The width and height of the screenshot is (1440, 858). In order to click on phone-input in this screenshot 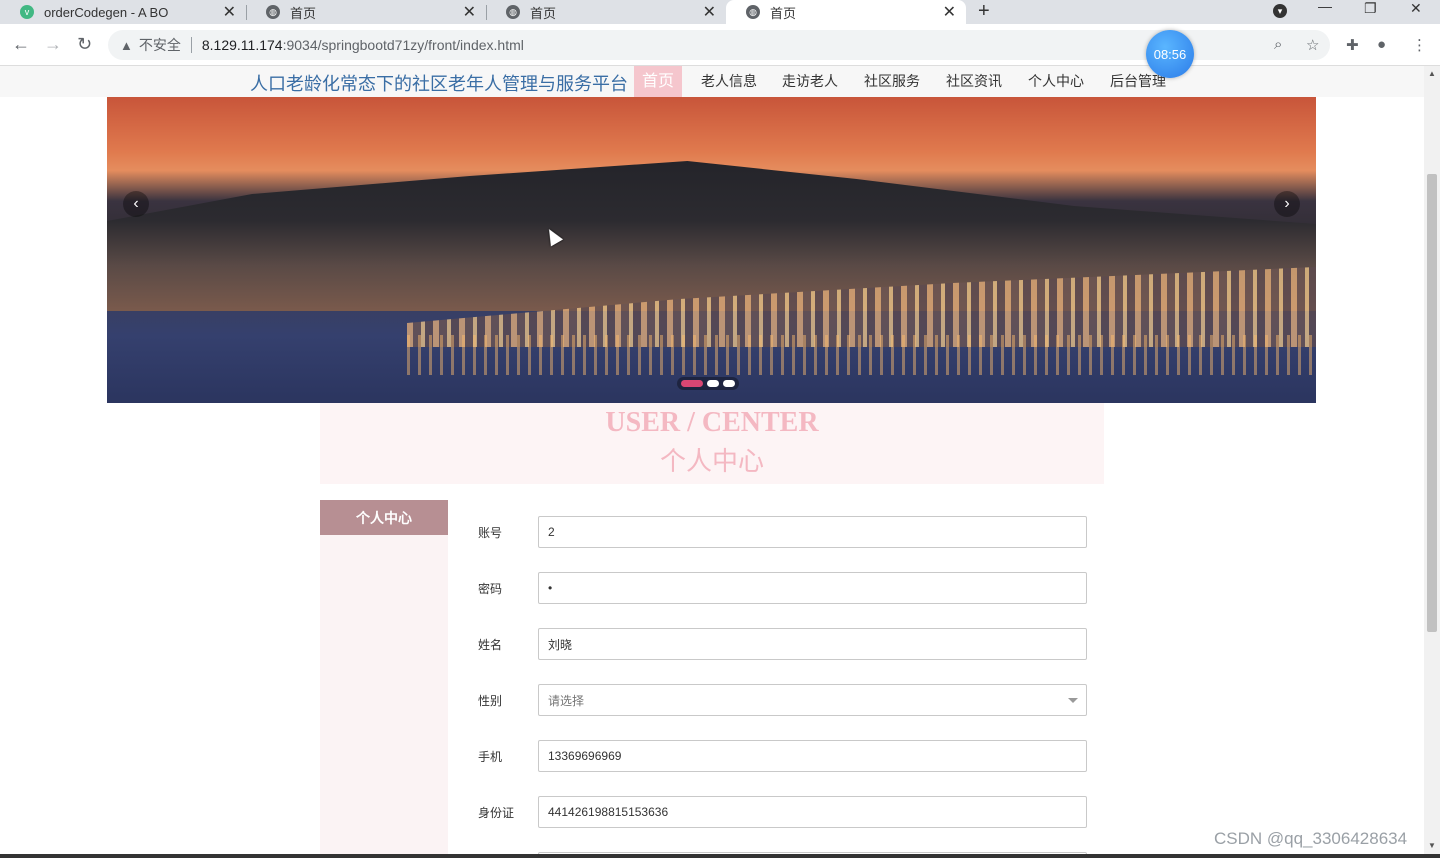, I will do `click(812, 756)`.